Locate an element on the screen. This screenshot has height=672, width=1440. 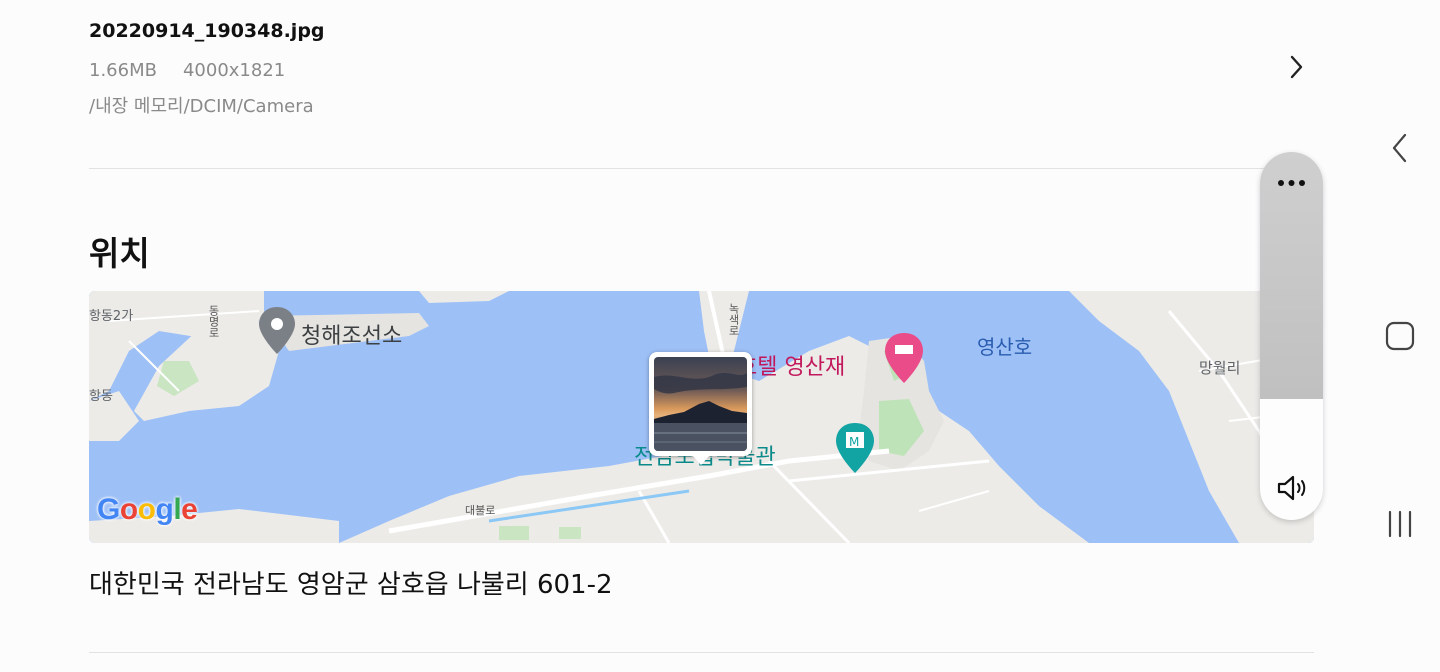
map-label-district1: 항동2가 is located at coordinates (111, 316).